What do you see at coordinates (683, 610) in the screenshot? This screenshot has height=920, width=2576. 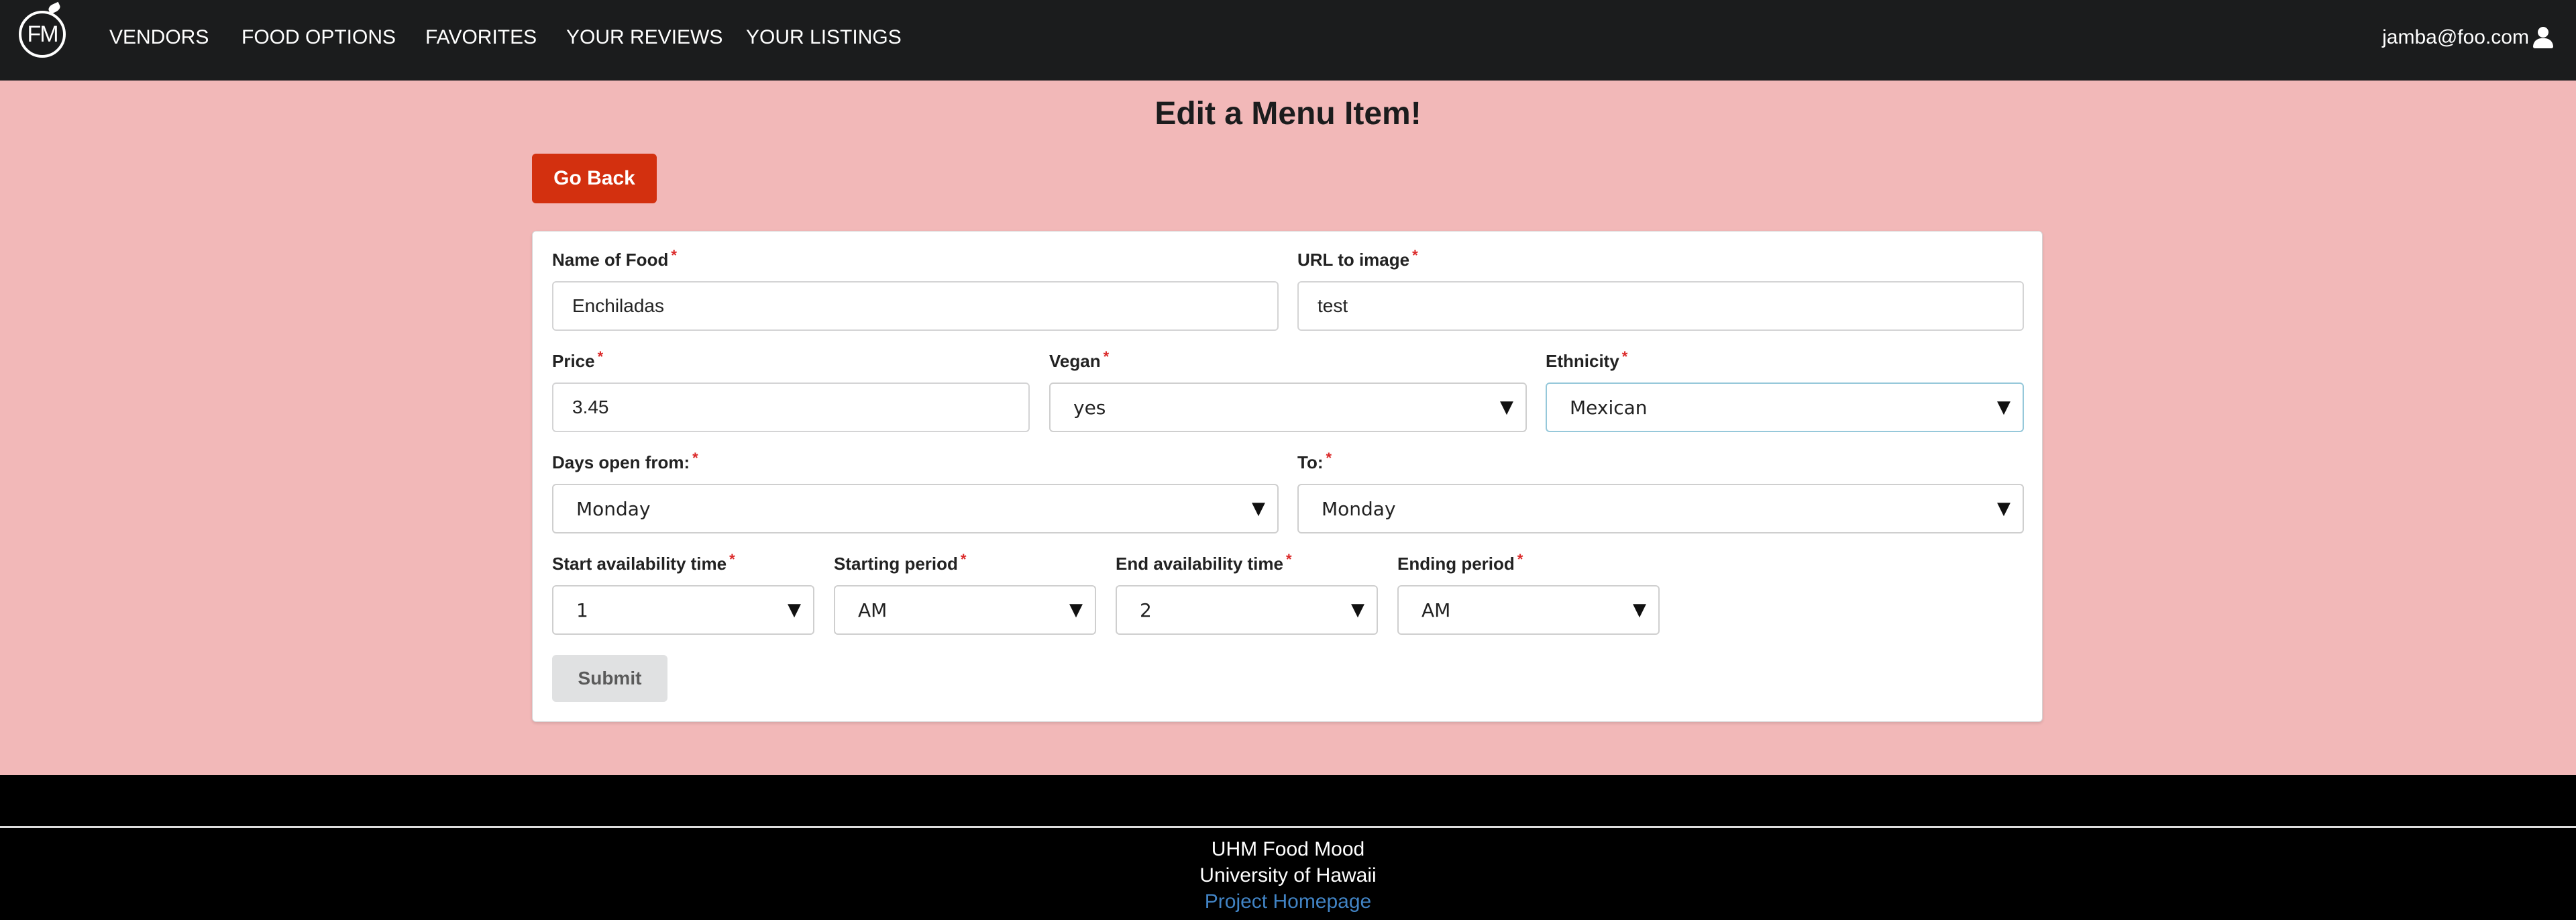 I see `start-availability-time-select: 1 ▼` at bounding box center [683, 610].